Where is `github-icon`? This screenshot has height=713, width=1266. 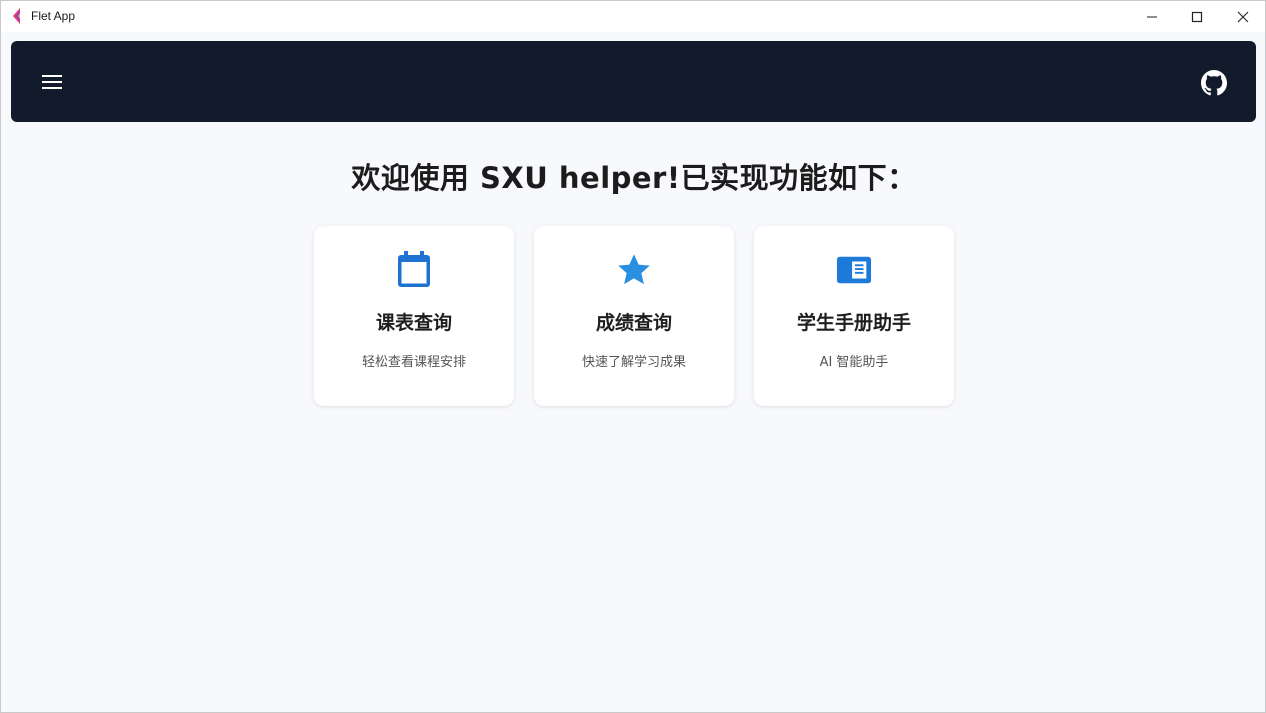 github-icon is located at coordinates (1214, 83).